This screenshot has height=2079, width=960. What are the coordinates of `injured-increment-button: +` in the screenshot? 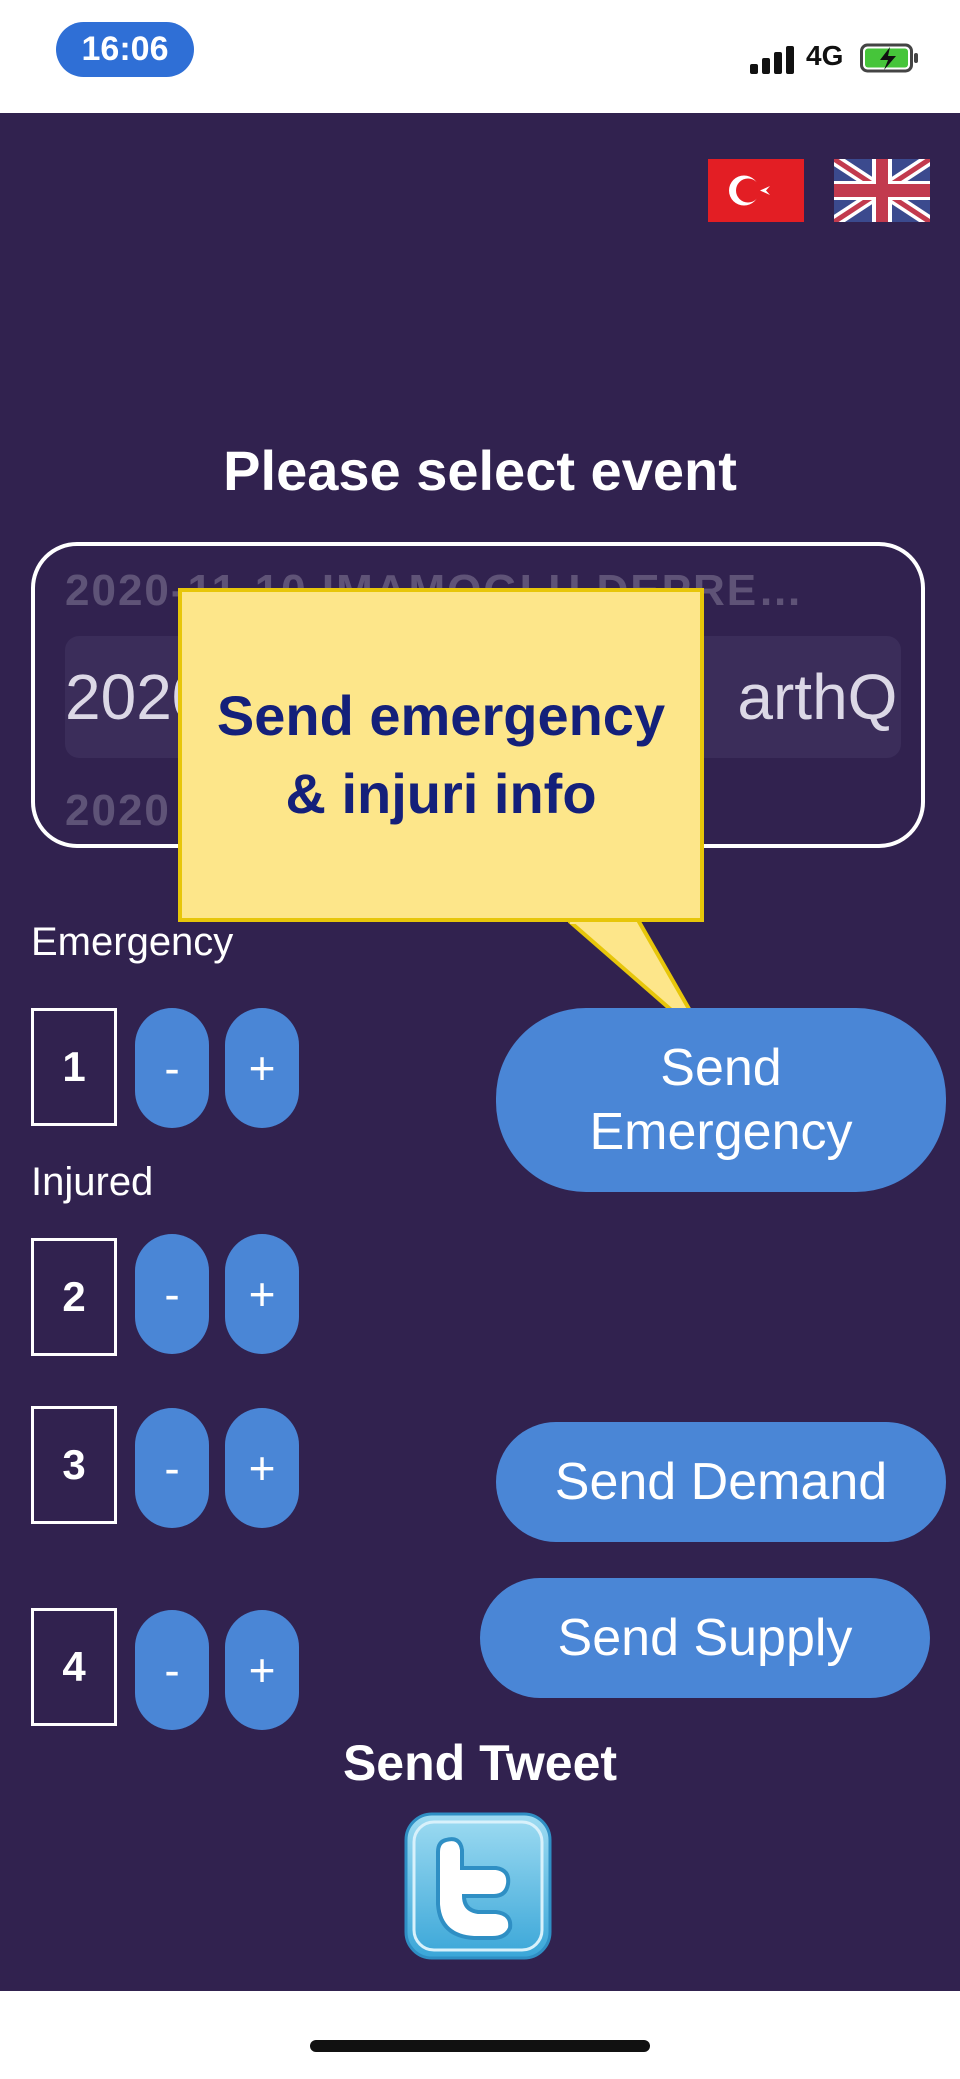 It's located at (262, 1294).